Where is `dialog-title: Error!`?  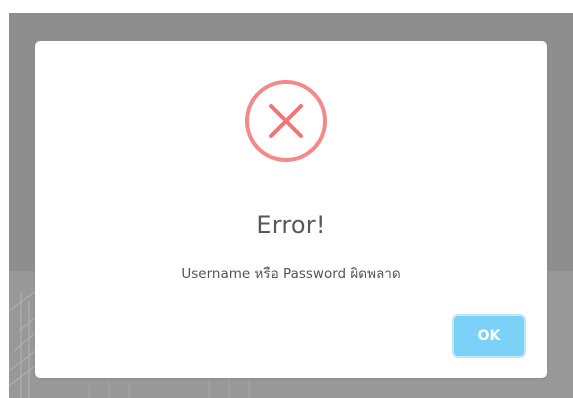 dialog-title: Error! is located at coordinates (291, 225).